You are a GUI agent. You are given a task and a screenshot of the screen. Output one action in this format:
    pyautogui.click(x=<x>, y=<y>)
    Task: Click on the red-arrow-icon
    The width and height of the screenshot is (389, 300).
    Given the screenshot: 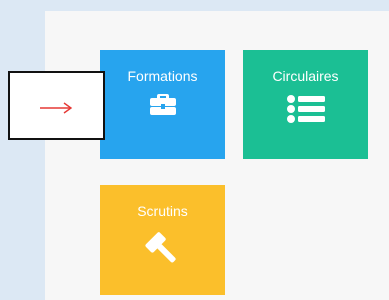 What is the action you would take?
    pyautogui.click(x=56, y=110)
    